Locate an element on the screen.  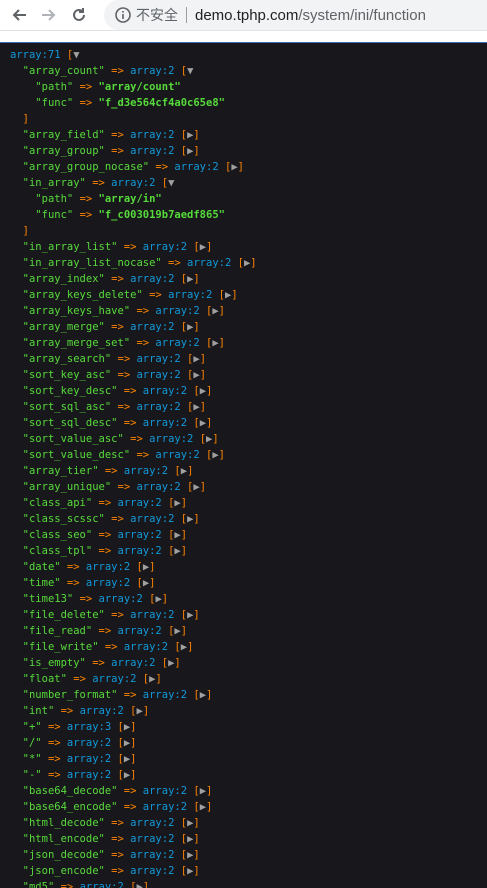
dump-child-key: "path" is located at coordinates (54, 87).